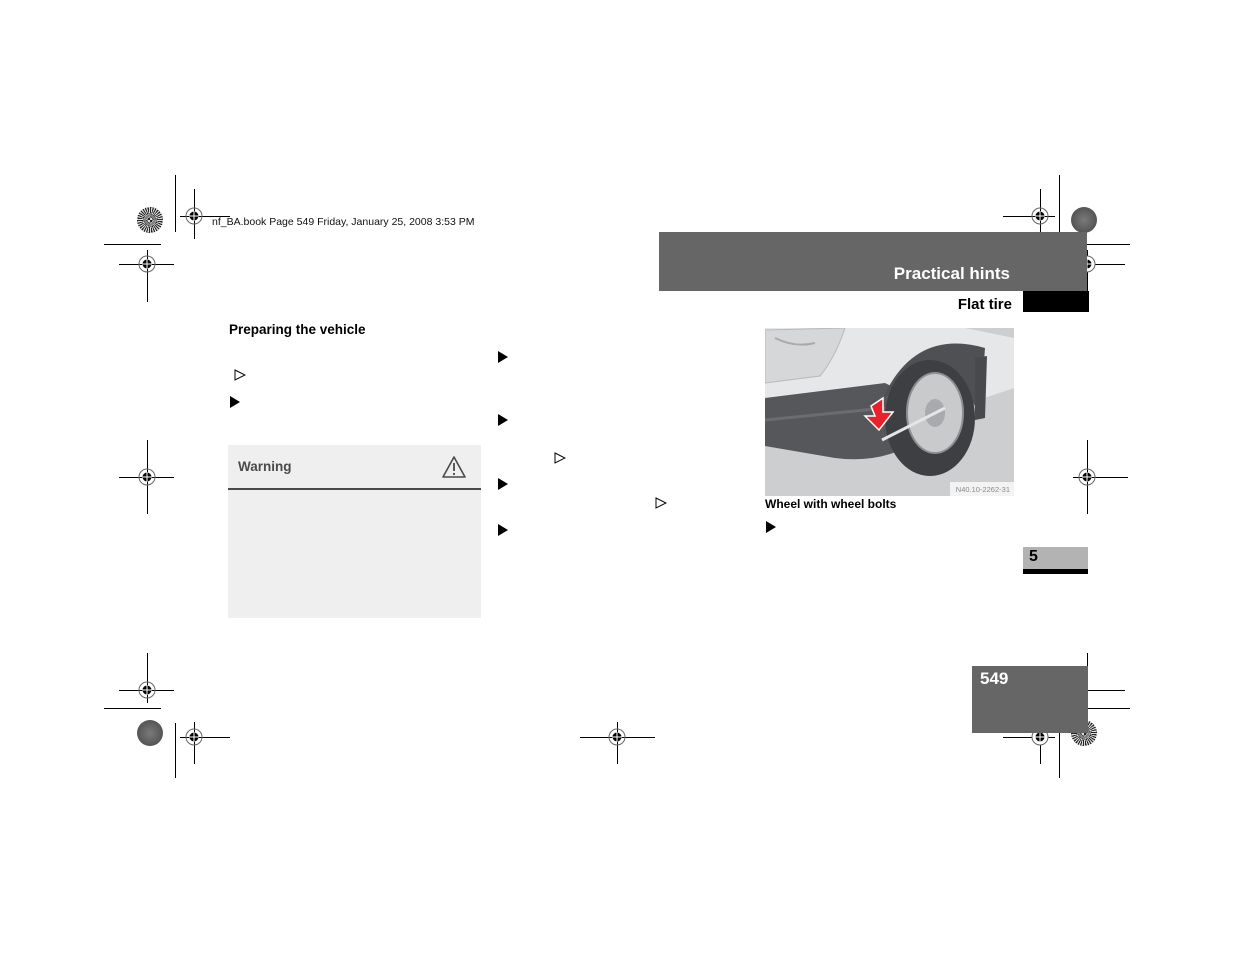 The image size is (1235, 954). Describe the element at coordinates (984, 304) in the screenshot. I see `subsection-title: Flat tire` at that location.